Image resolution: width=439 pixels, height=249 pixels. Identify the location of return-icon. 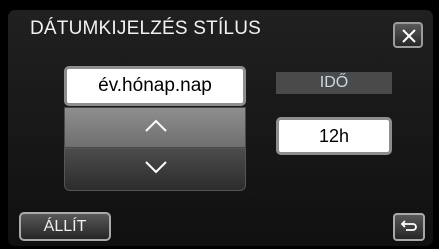
(408, 225).